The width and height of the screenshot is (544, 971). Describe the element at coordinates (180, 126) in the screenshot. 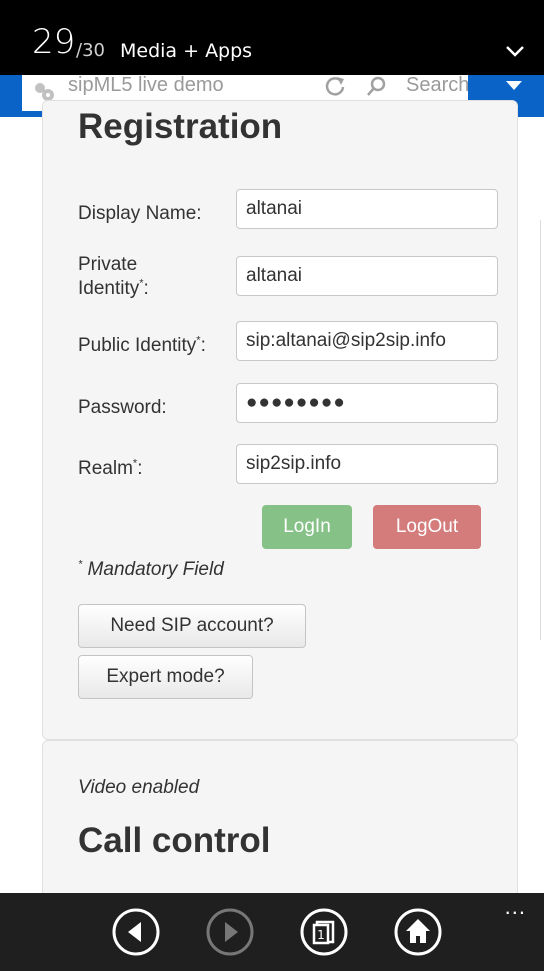

I see `registration-title: Registration` at that location.